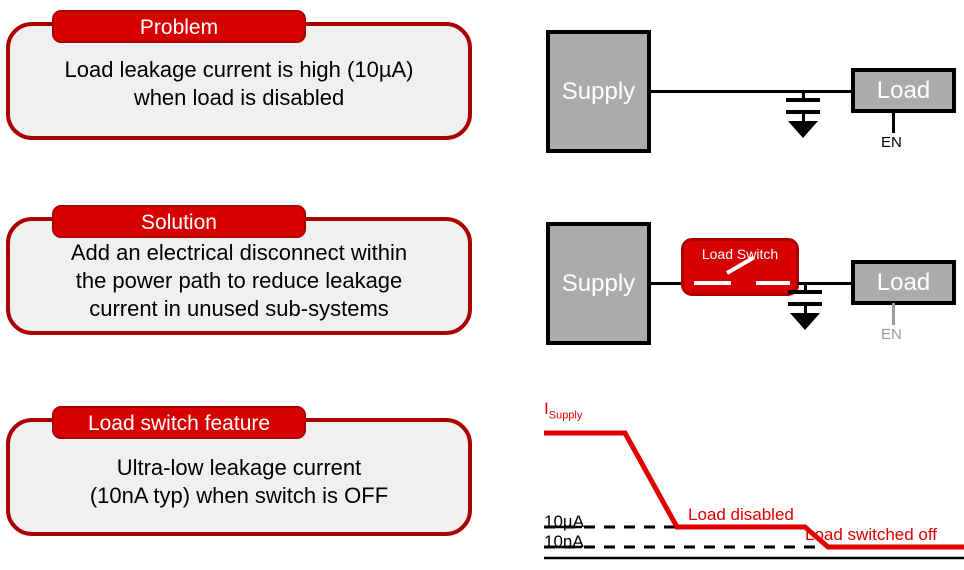 Image resolution: width=964 pixels, height=570 pixels. I want to click on card-feature-header: Load switch feature, so click(179, 422).